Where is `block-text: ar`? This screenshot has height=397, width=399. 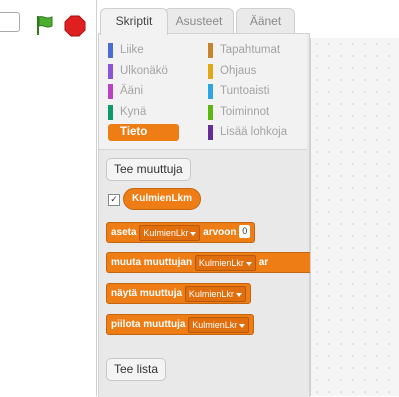
block-text: ar is located at coordinates (263, 262).